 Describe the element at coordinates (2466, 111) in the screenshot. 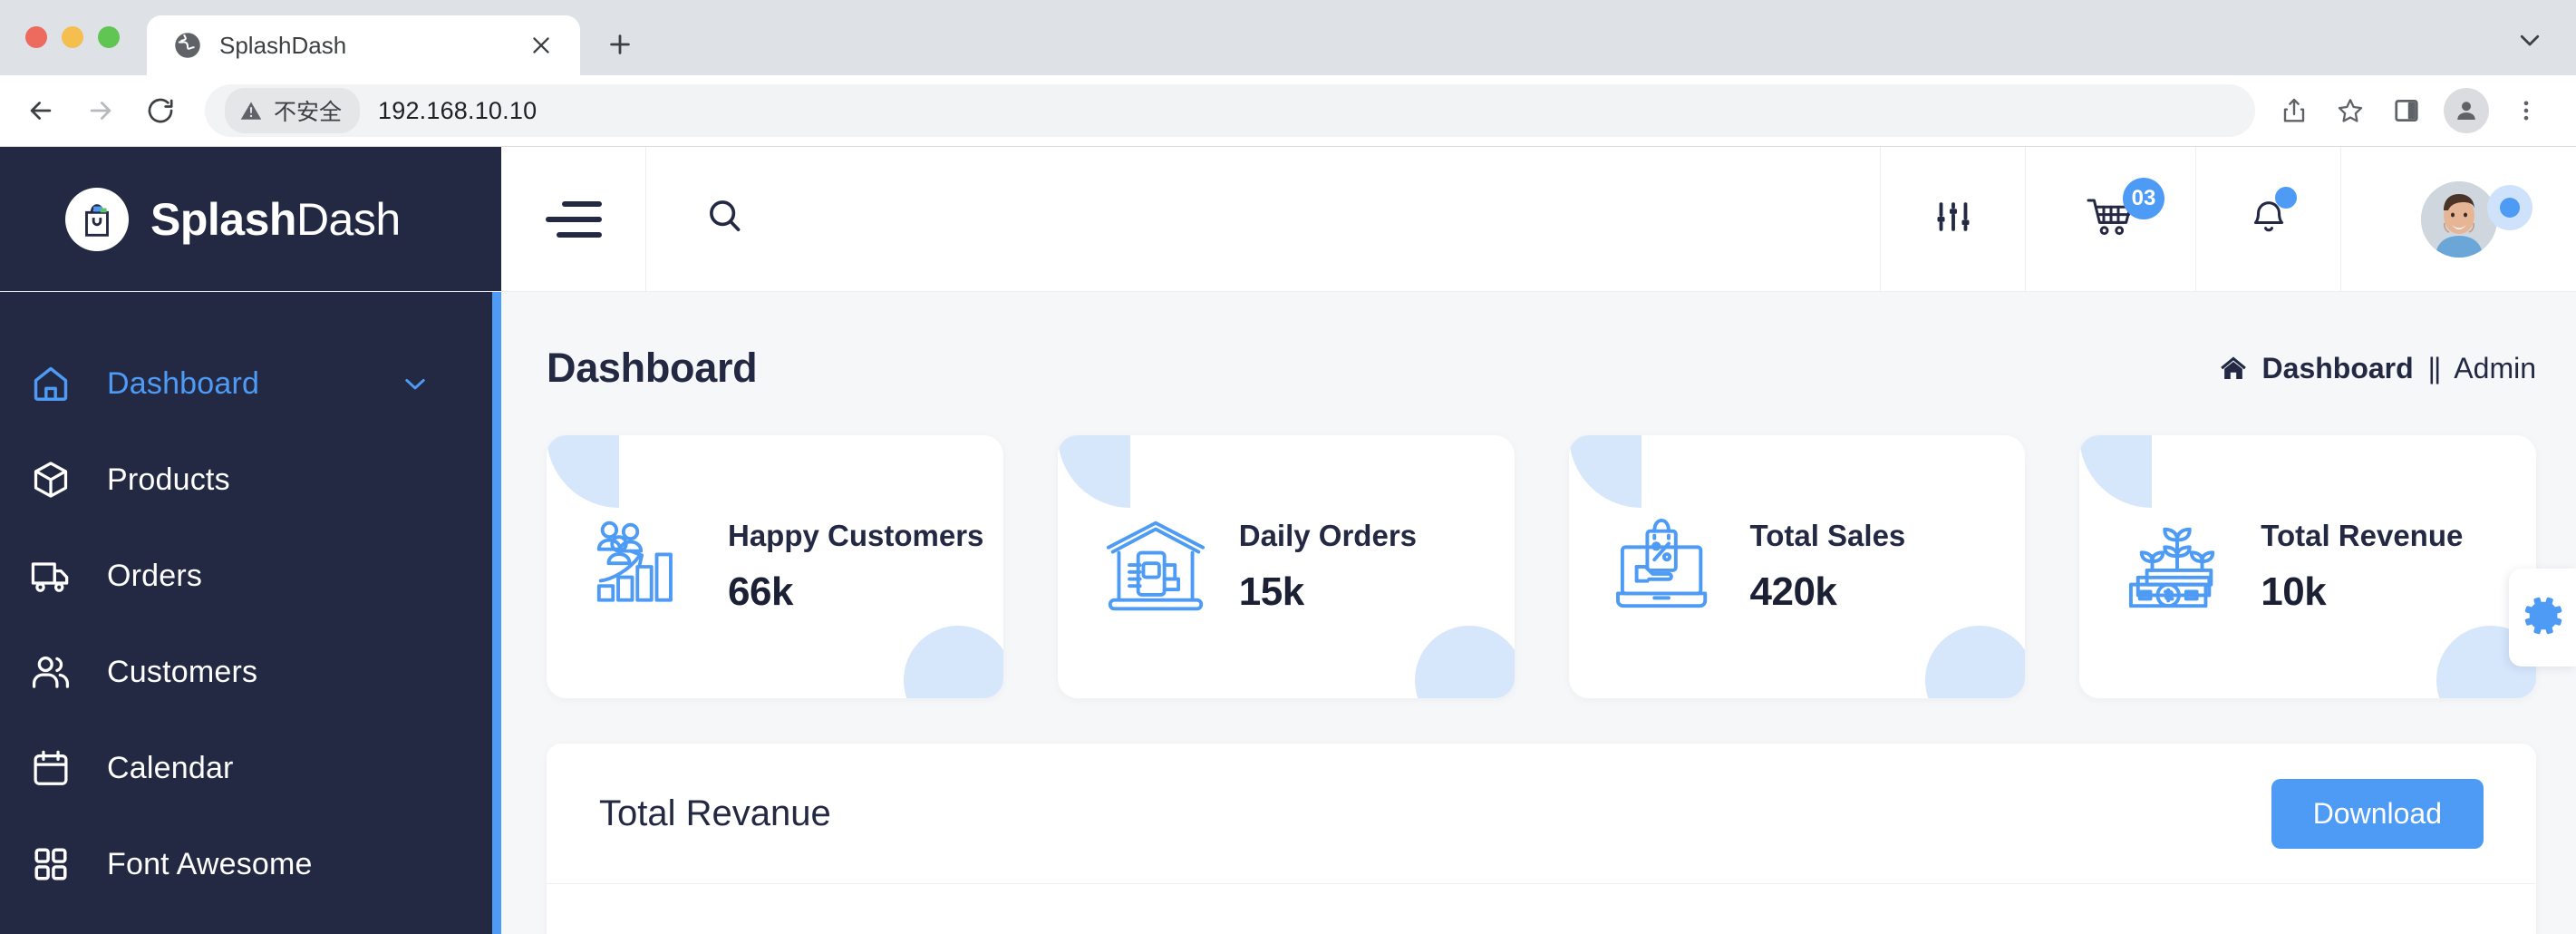

I see `profile-avatar-icon` at that location.